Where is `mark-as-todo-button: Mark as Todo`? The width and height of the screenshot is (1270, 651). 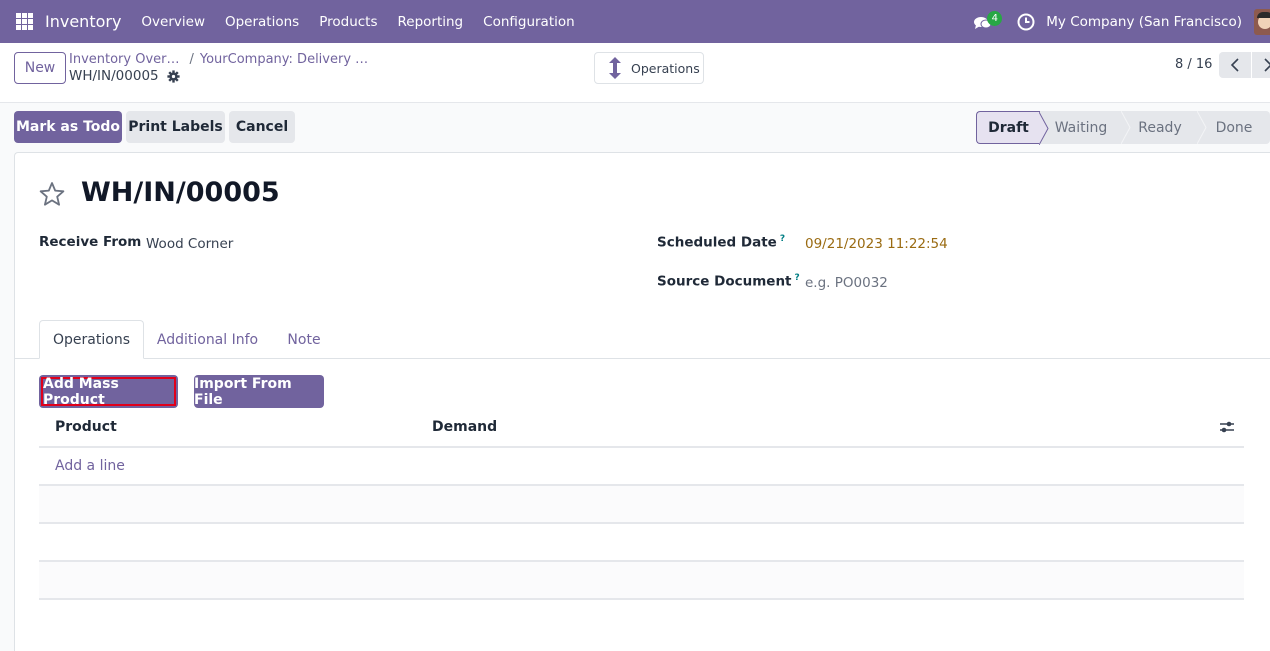
mark-as-todo-button: Mark as Todo is located at coordinates (68, 127).